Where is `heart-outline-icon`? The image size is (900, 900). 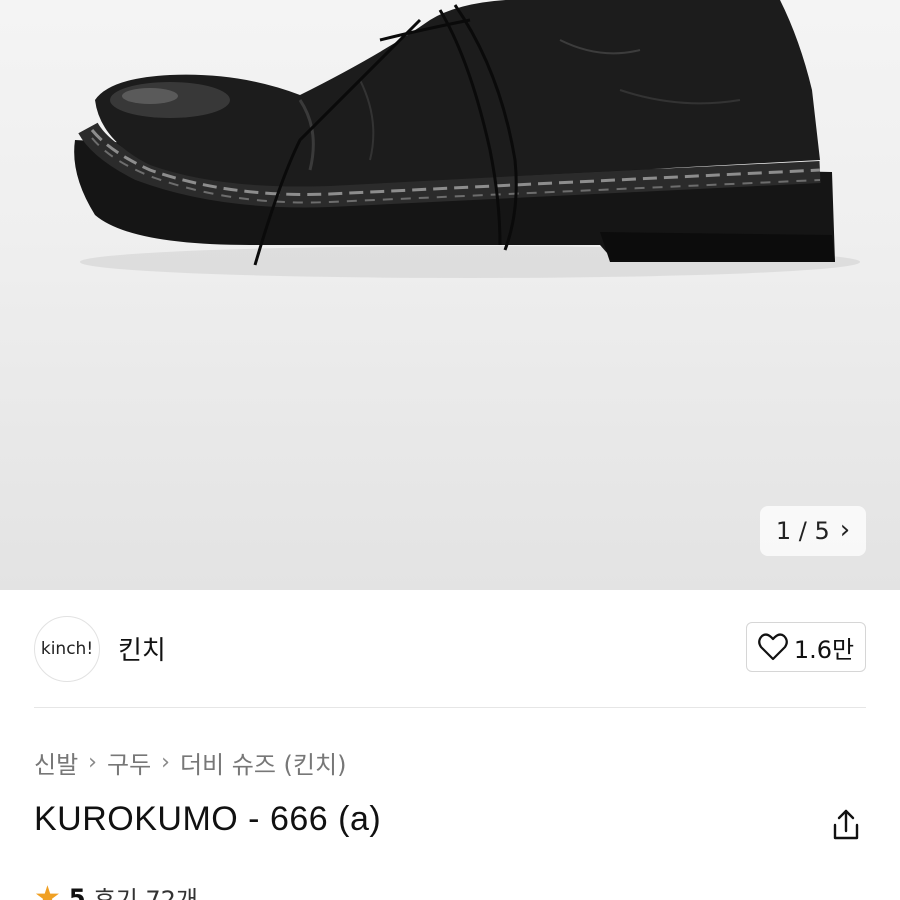
heart-outline-icon is located at coordinates (773, 647).